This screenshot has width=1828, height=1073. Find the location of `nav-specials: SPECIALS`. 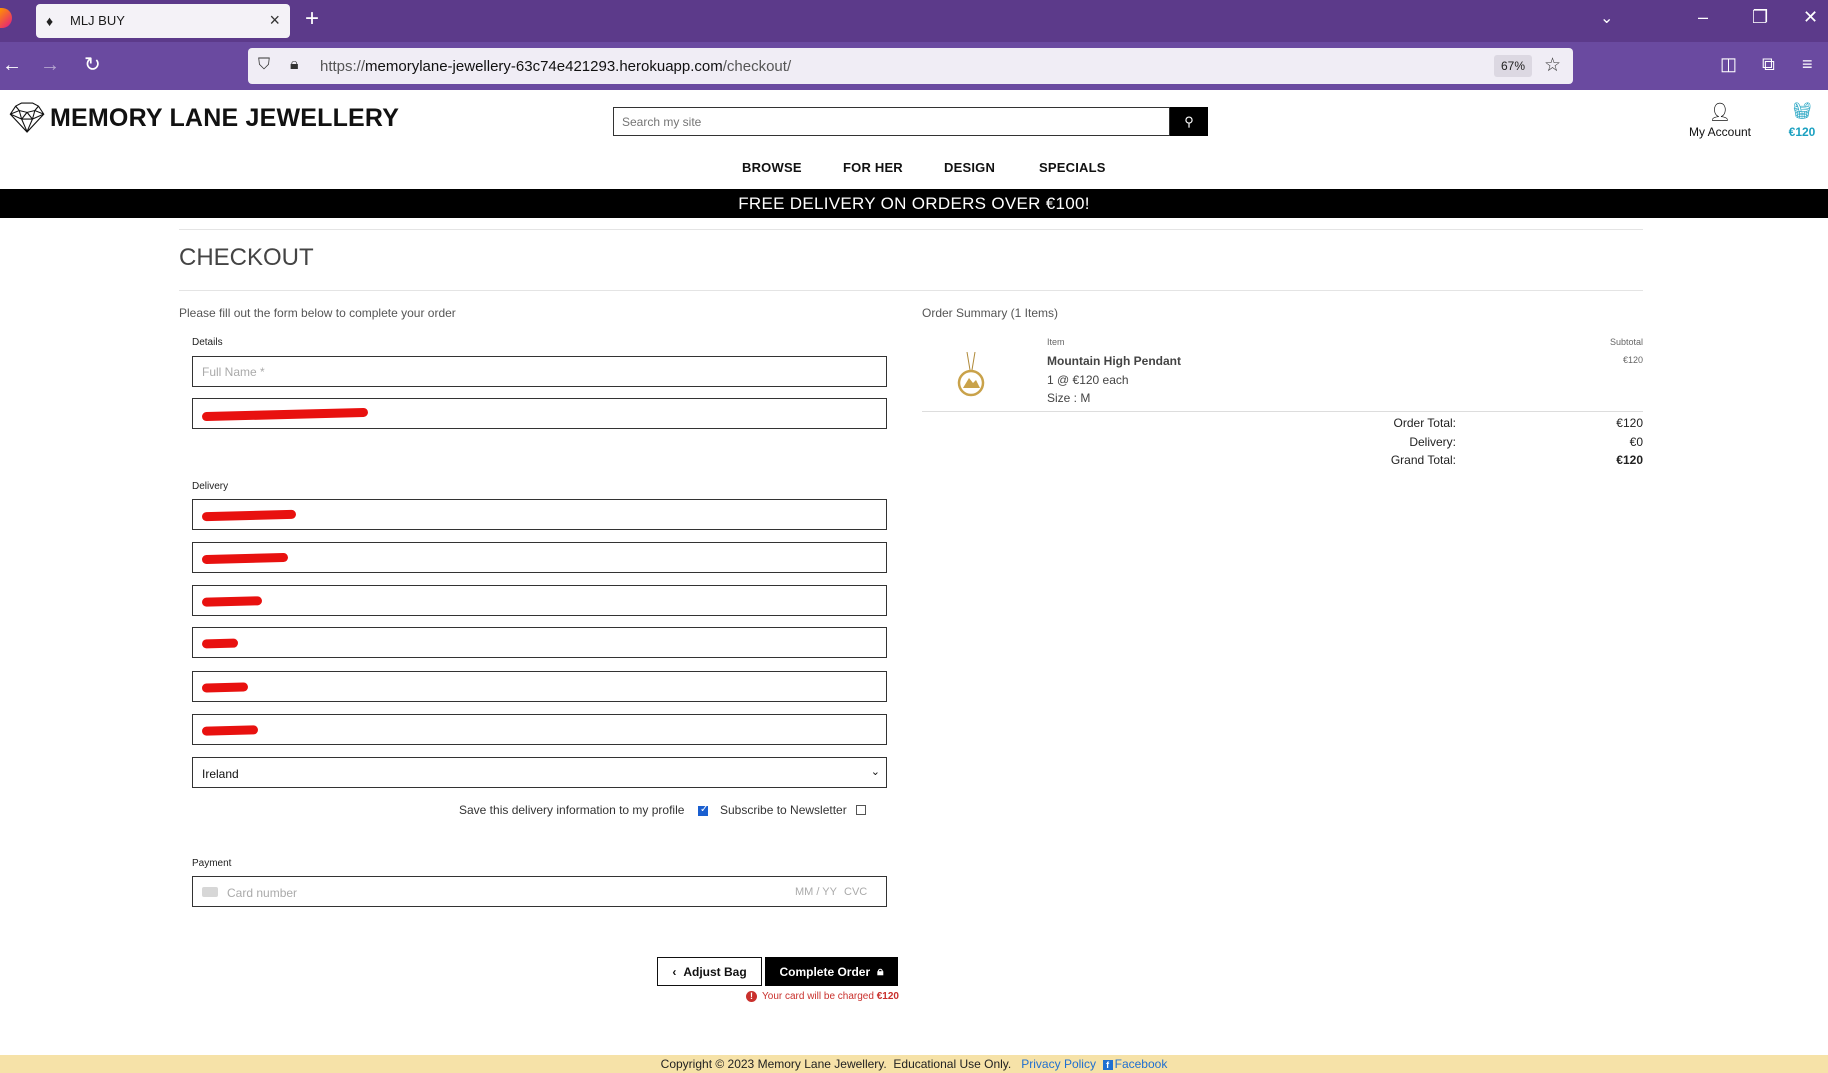

nav-specials: SPECIALS is located at coordinates (1072, 167).